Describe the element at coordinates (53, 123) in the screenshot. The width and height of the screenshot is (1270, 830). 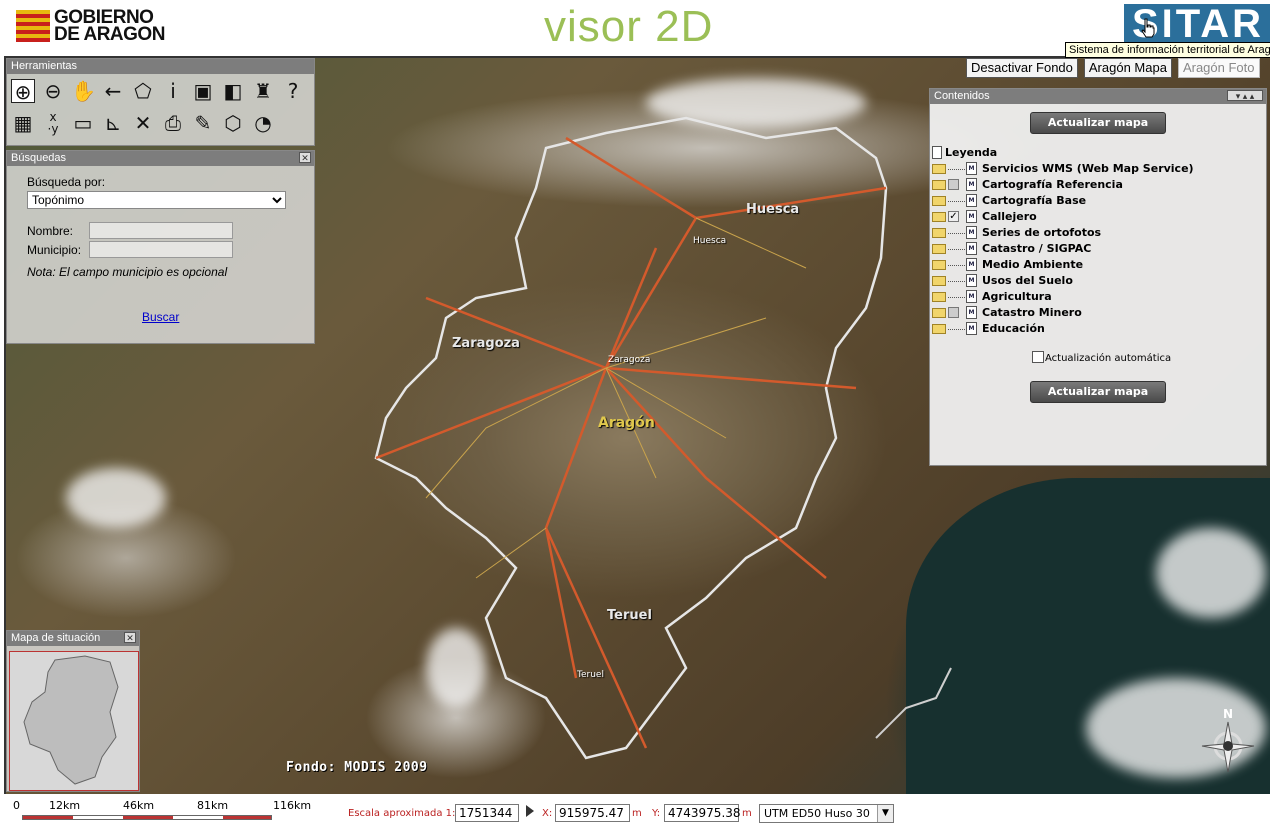
I see `coordinates-xy-icon: x ·y` at that location.